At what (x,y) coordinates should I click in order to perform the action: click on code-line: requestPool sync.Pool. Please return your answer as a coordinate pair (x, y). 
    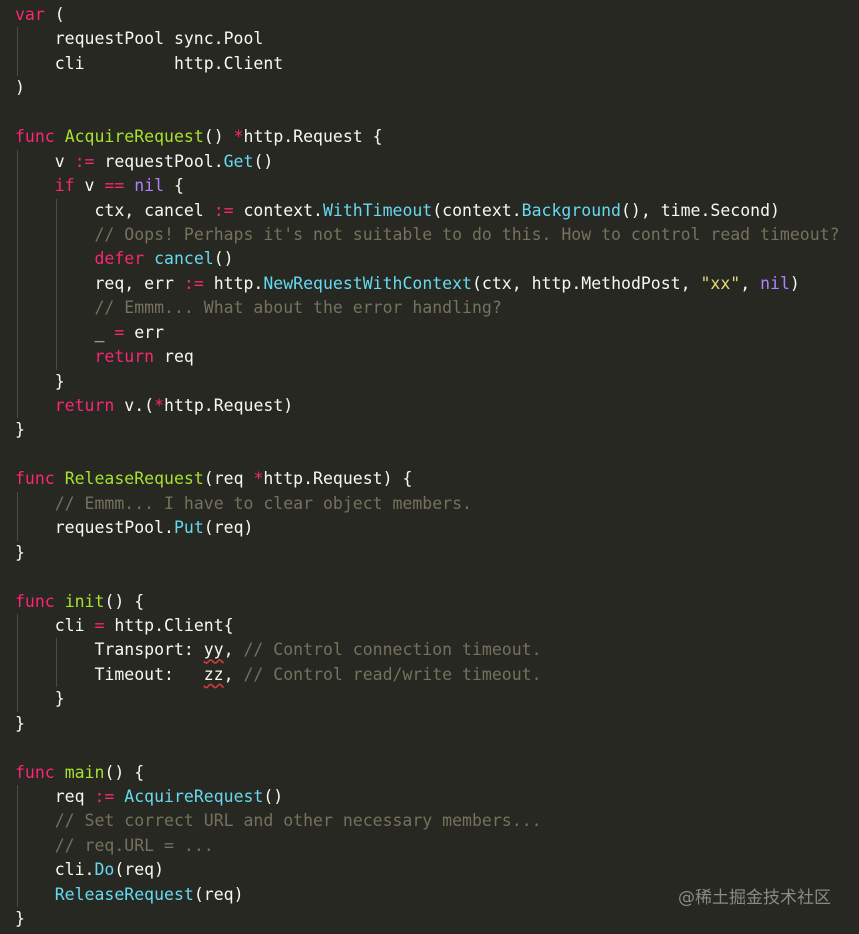
    Looking at the image, I should click on (427, 39).